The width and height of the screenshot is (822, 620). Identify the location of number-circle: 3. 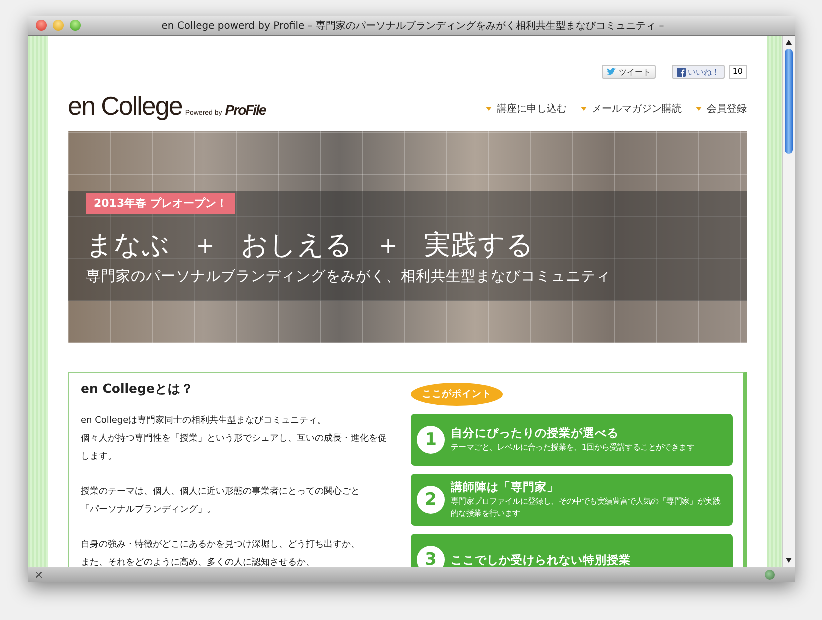
(431, 556).